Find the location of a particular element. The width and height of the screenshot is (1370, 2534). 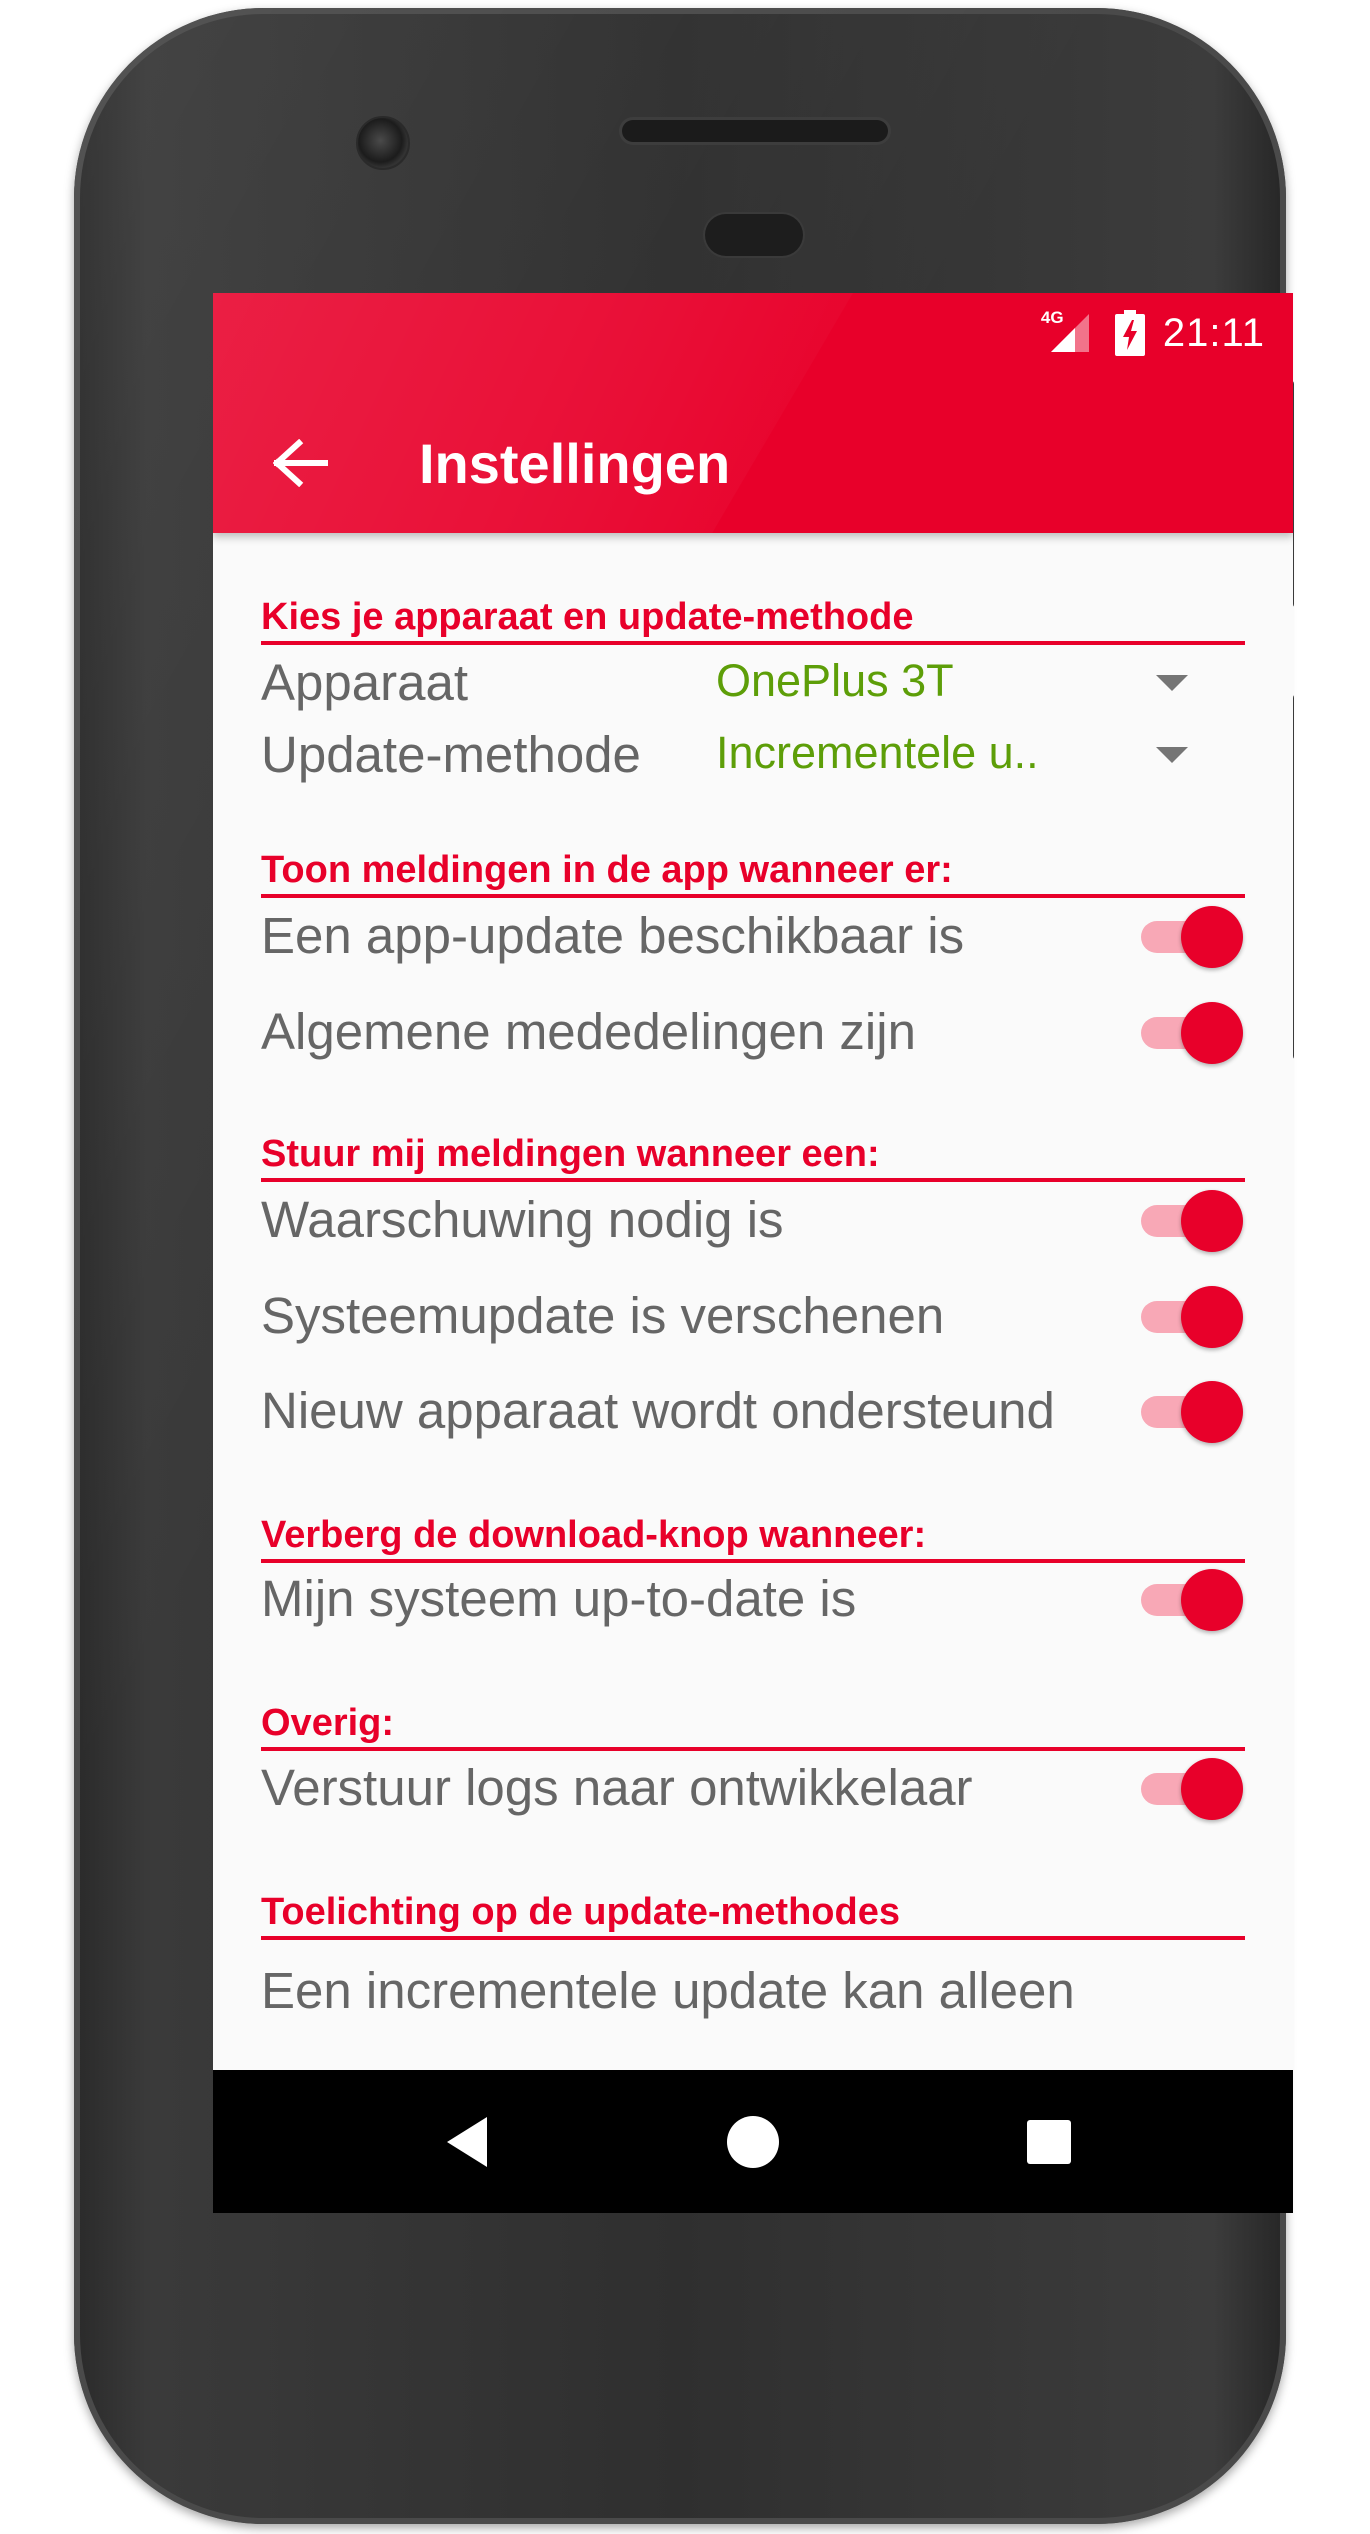

device-dropdown: OnePlus 3T is located at coordinates (835, 681).